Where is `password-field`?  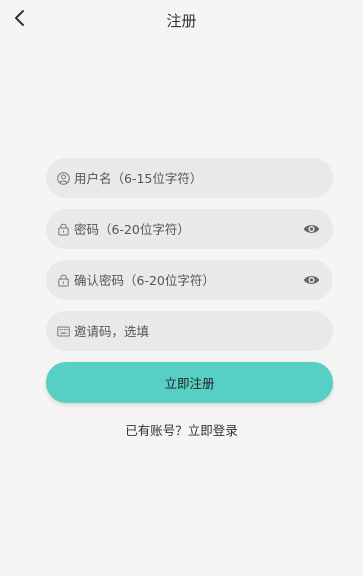 password-field is located at coordinates (189, 229).